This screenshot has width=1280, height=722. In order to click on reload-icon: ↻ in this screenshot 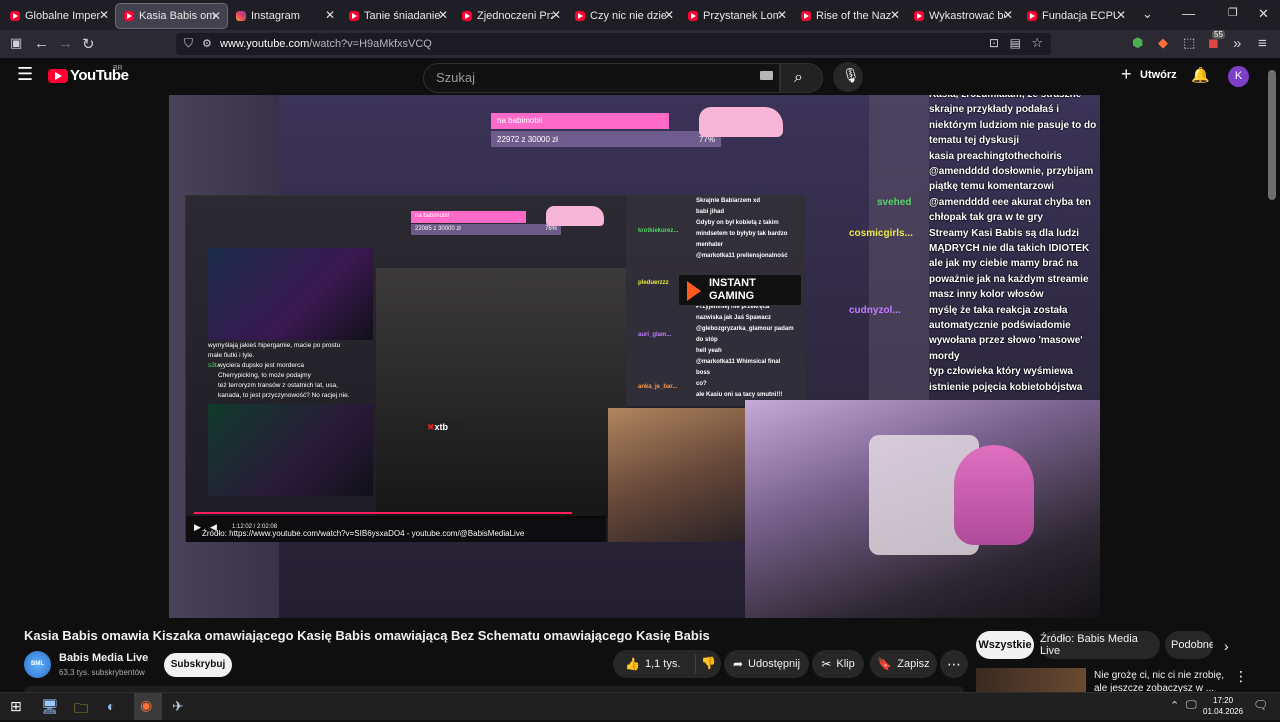, I will do `click(88, 44)`.